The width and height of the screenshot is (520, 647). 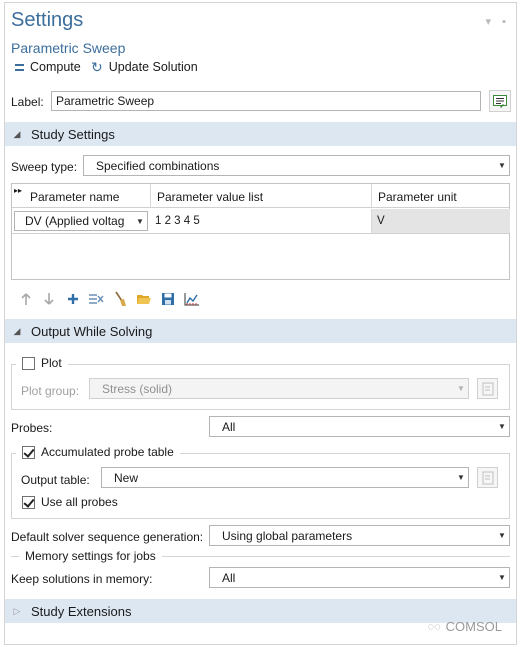 I want to click on move-up-icon, so click(x=26, y=299).